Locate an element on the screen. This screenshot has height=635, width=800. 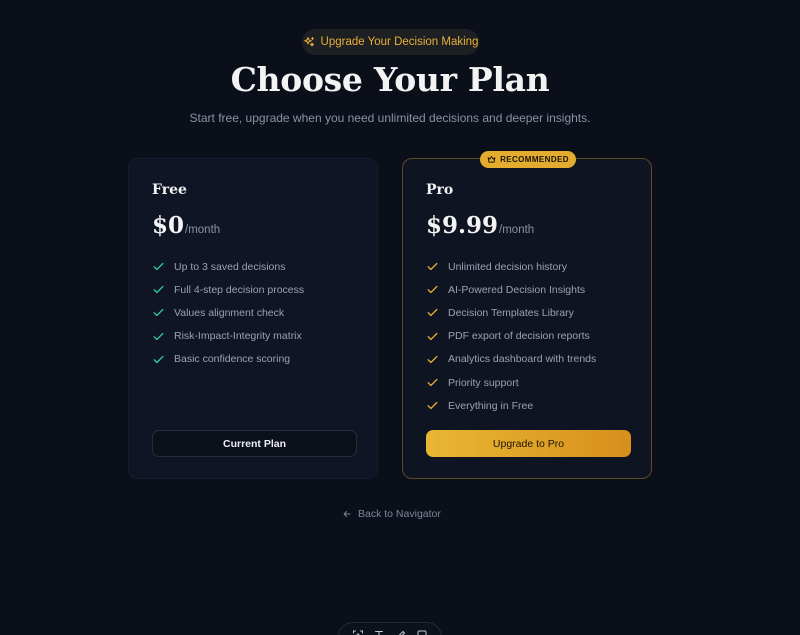
back-link-label: Back to Navigator is located at coordinates (399, 514).